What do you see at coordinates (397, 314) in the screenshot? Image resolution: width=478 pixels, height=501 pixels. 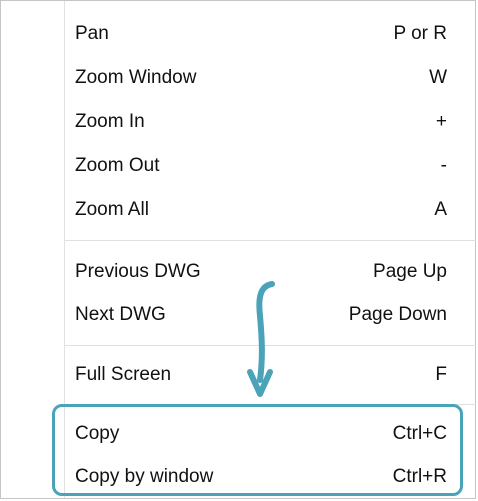 I see `menu-item-shortcut: Page Down` at bounding box center [397, 314].